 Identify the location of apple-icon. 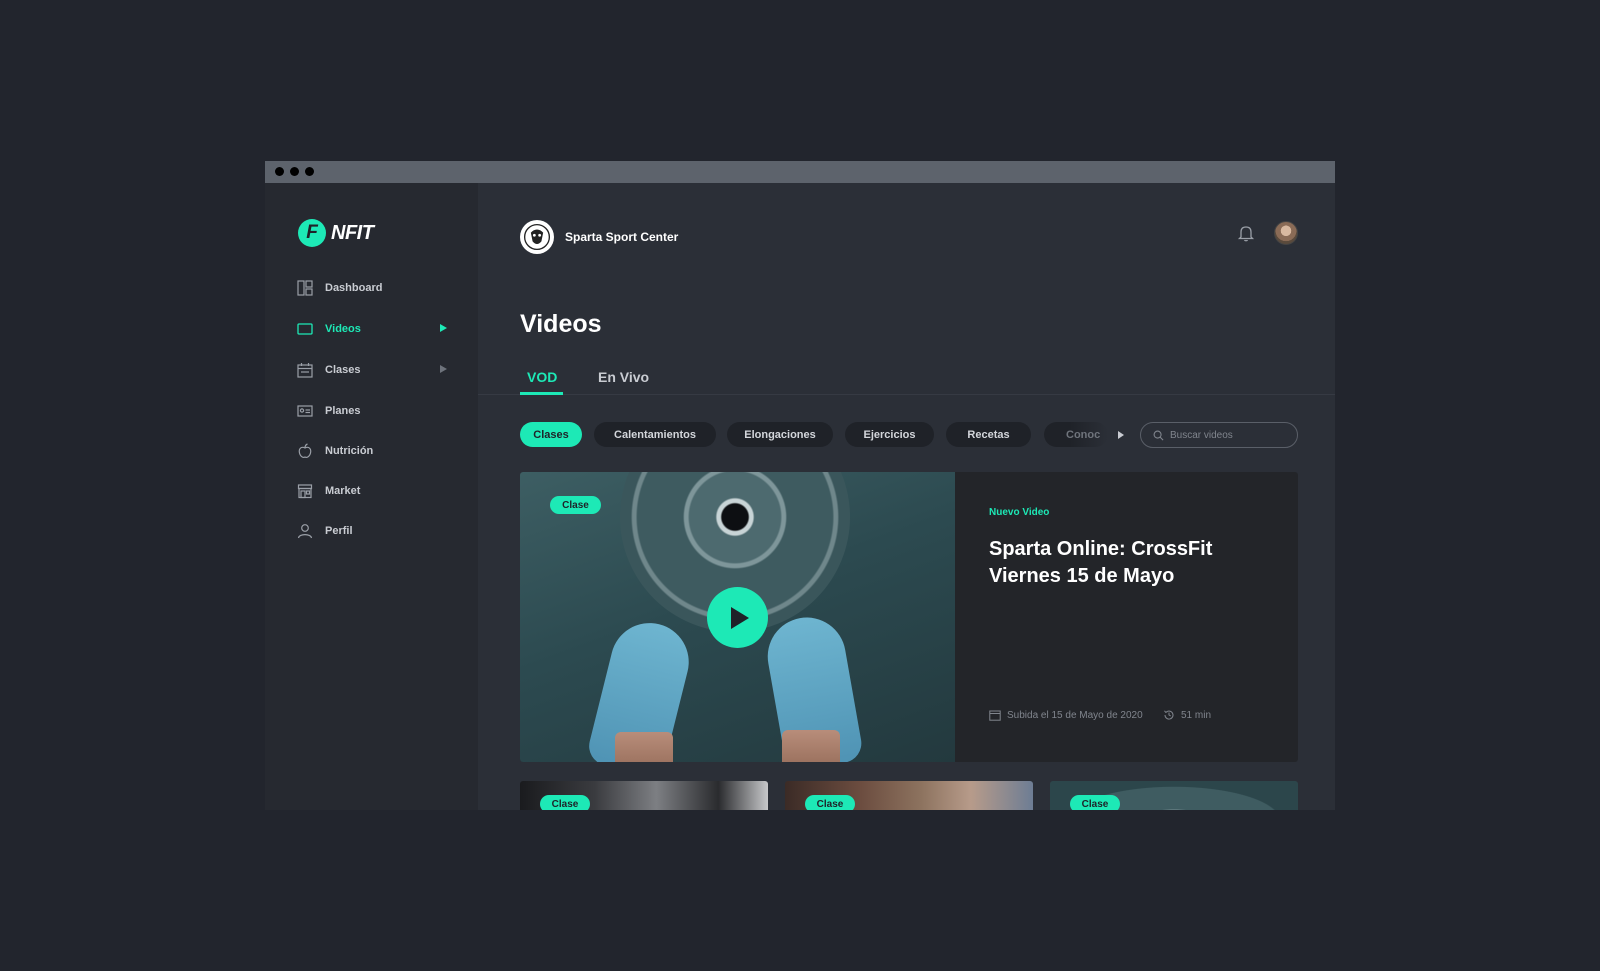
(305, 451).